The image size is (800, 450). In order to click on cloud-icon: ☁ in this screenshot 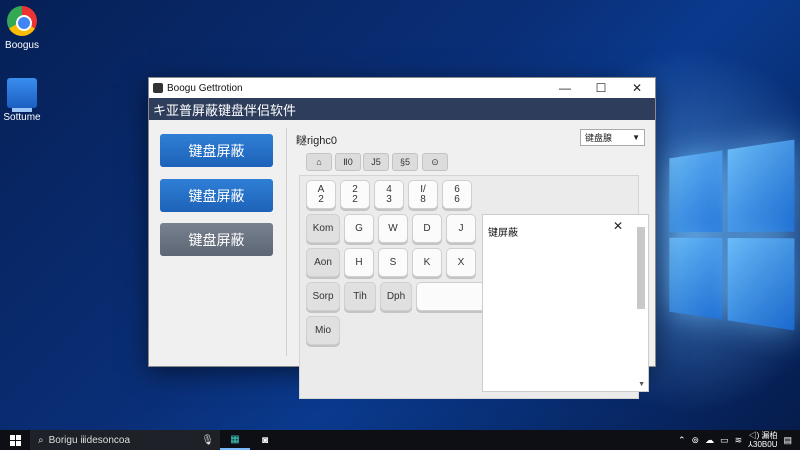, I will do `click(709, 440)`.